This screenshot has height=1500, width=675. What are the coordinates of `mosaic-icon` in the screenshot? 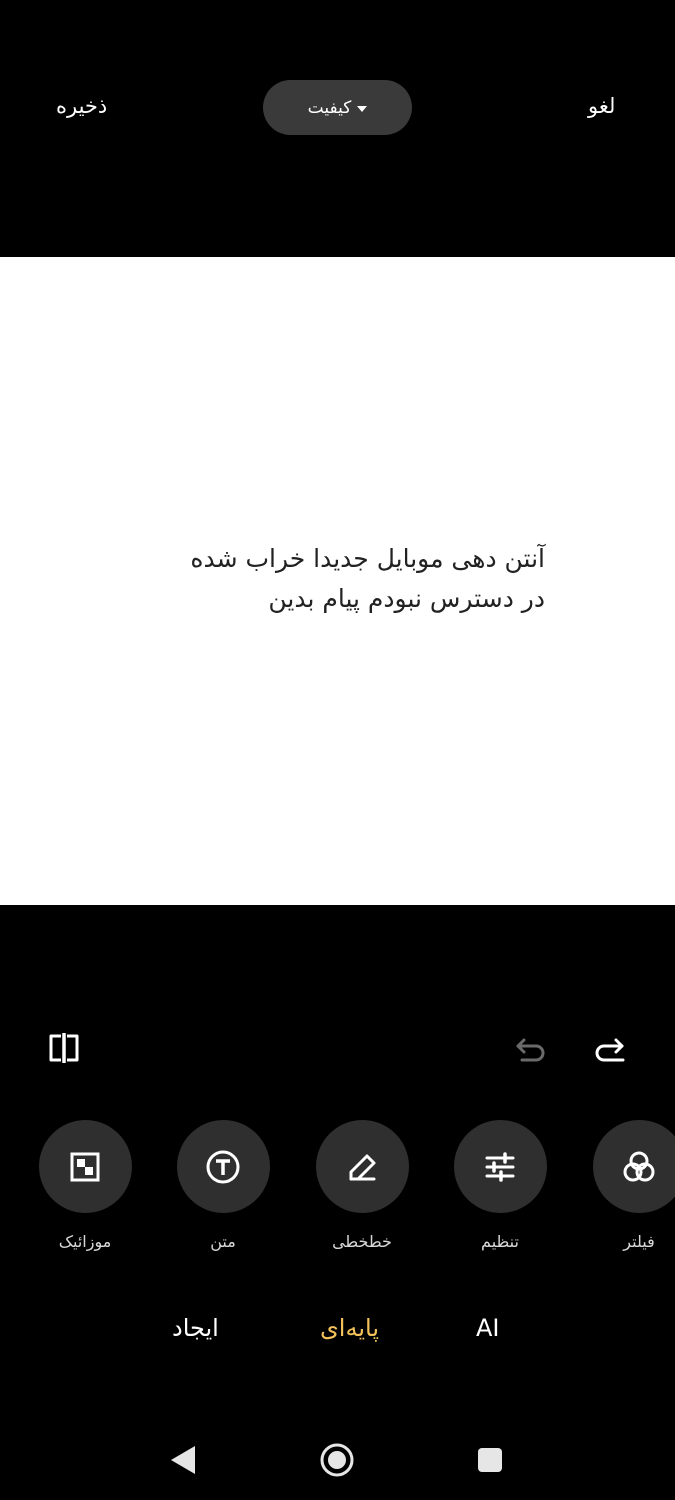 It's located at (85, 1166).